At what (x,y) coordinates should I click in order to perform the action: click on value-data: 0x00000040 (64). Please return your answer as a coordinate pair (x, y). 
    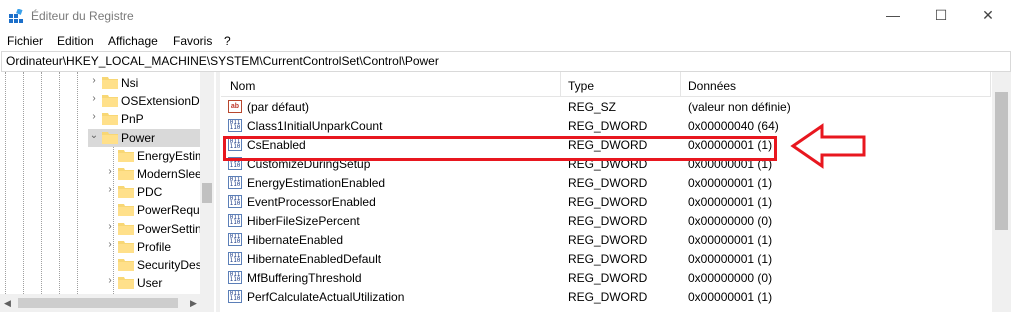
    Looking at the image, I should click on (733, 126).